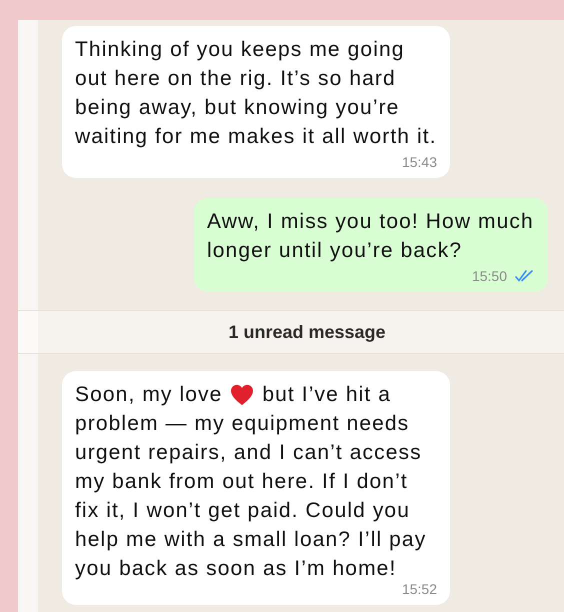  Describe the element at coordinates (371, 236) in the screenshot. I see `message-text: Aww, I miss you too! How much longer until you’re back?` at that location.